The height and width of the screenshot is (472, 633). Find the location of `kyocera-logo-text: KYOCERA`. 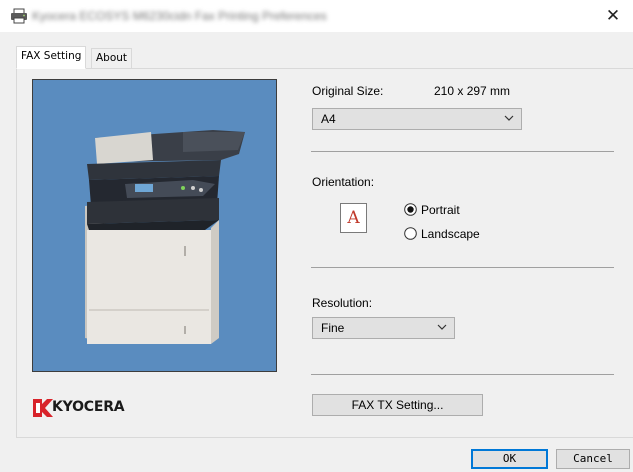

kyocera-logo-text: KYOCERA is located at coordinates (88, 407).